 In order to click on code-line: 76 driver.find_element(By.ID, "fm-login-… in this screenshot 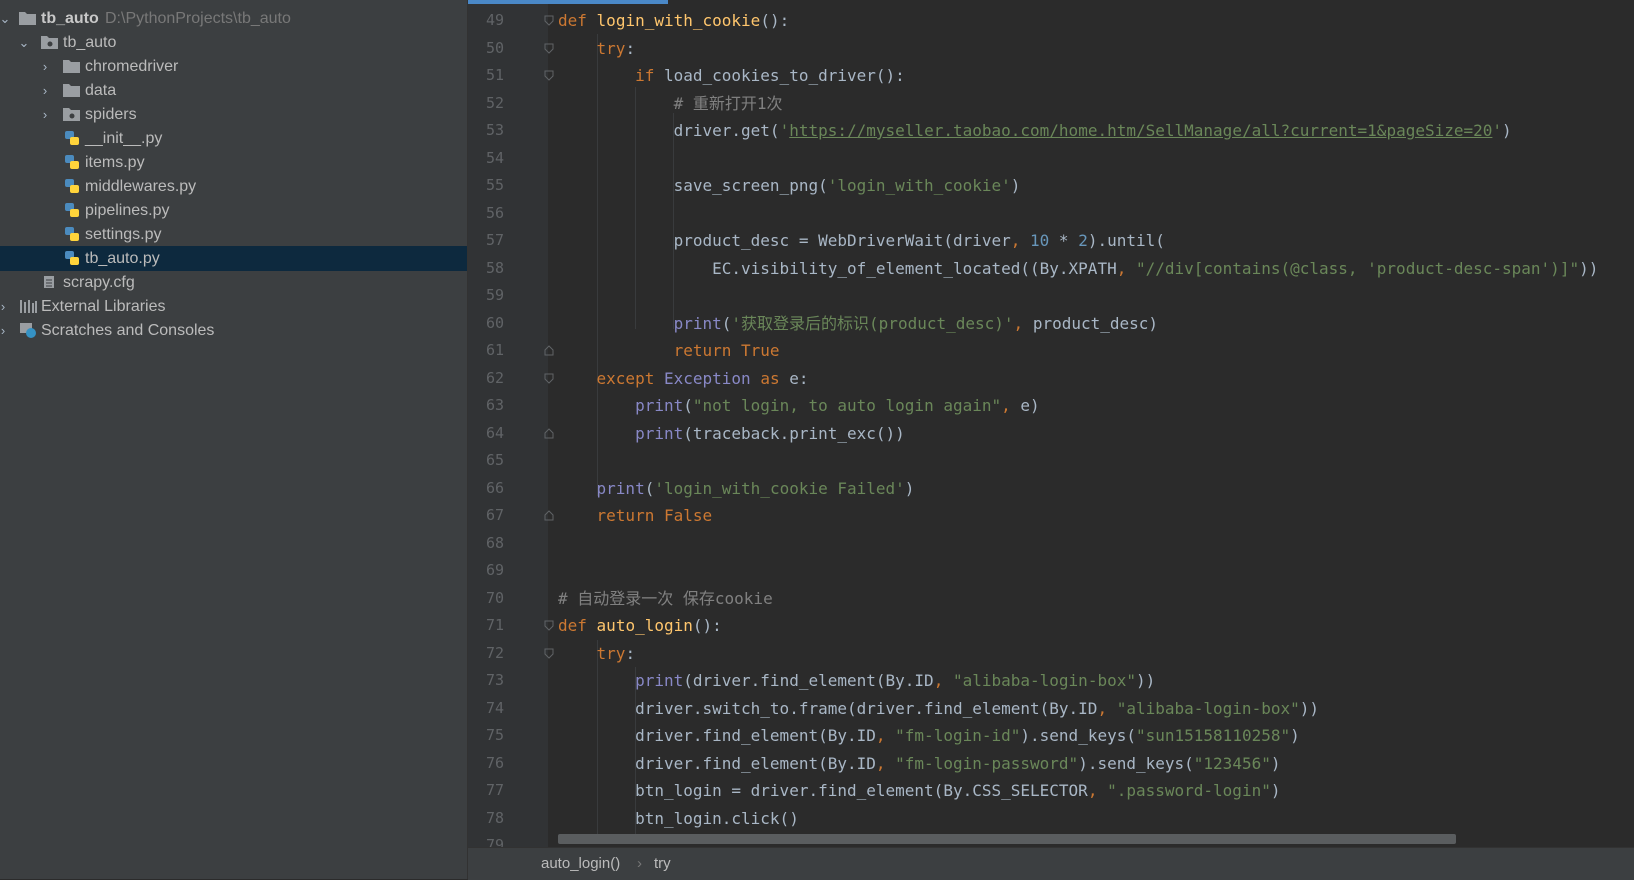, I will do `click(1051, 764)`.